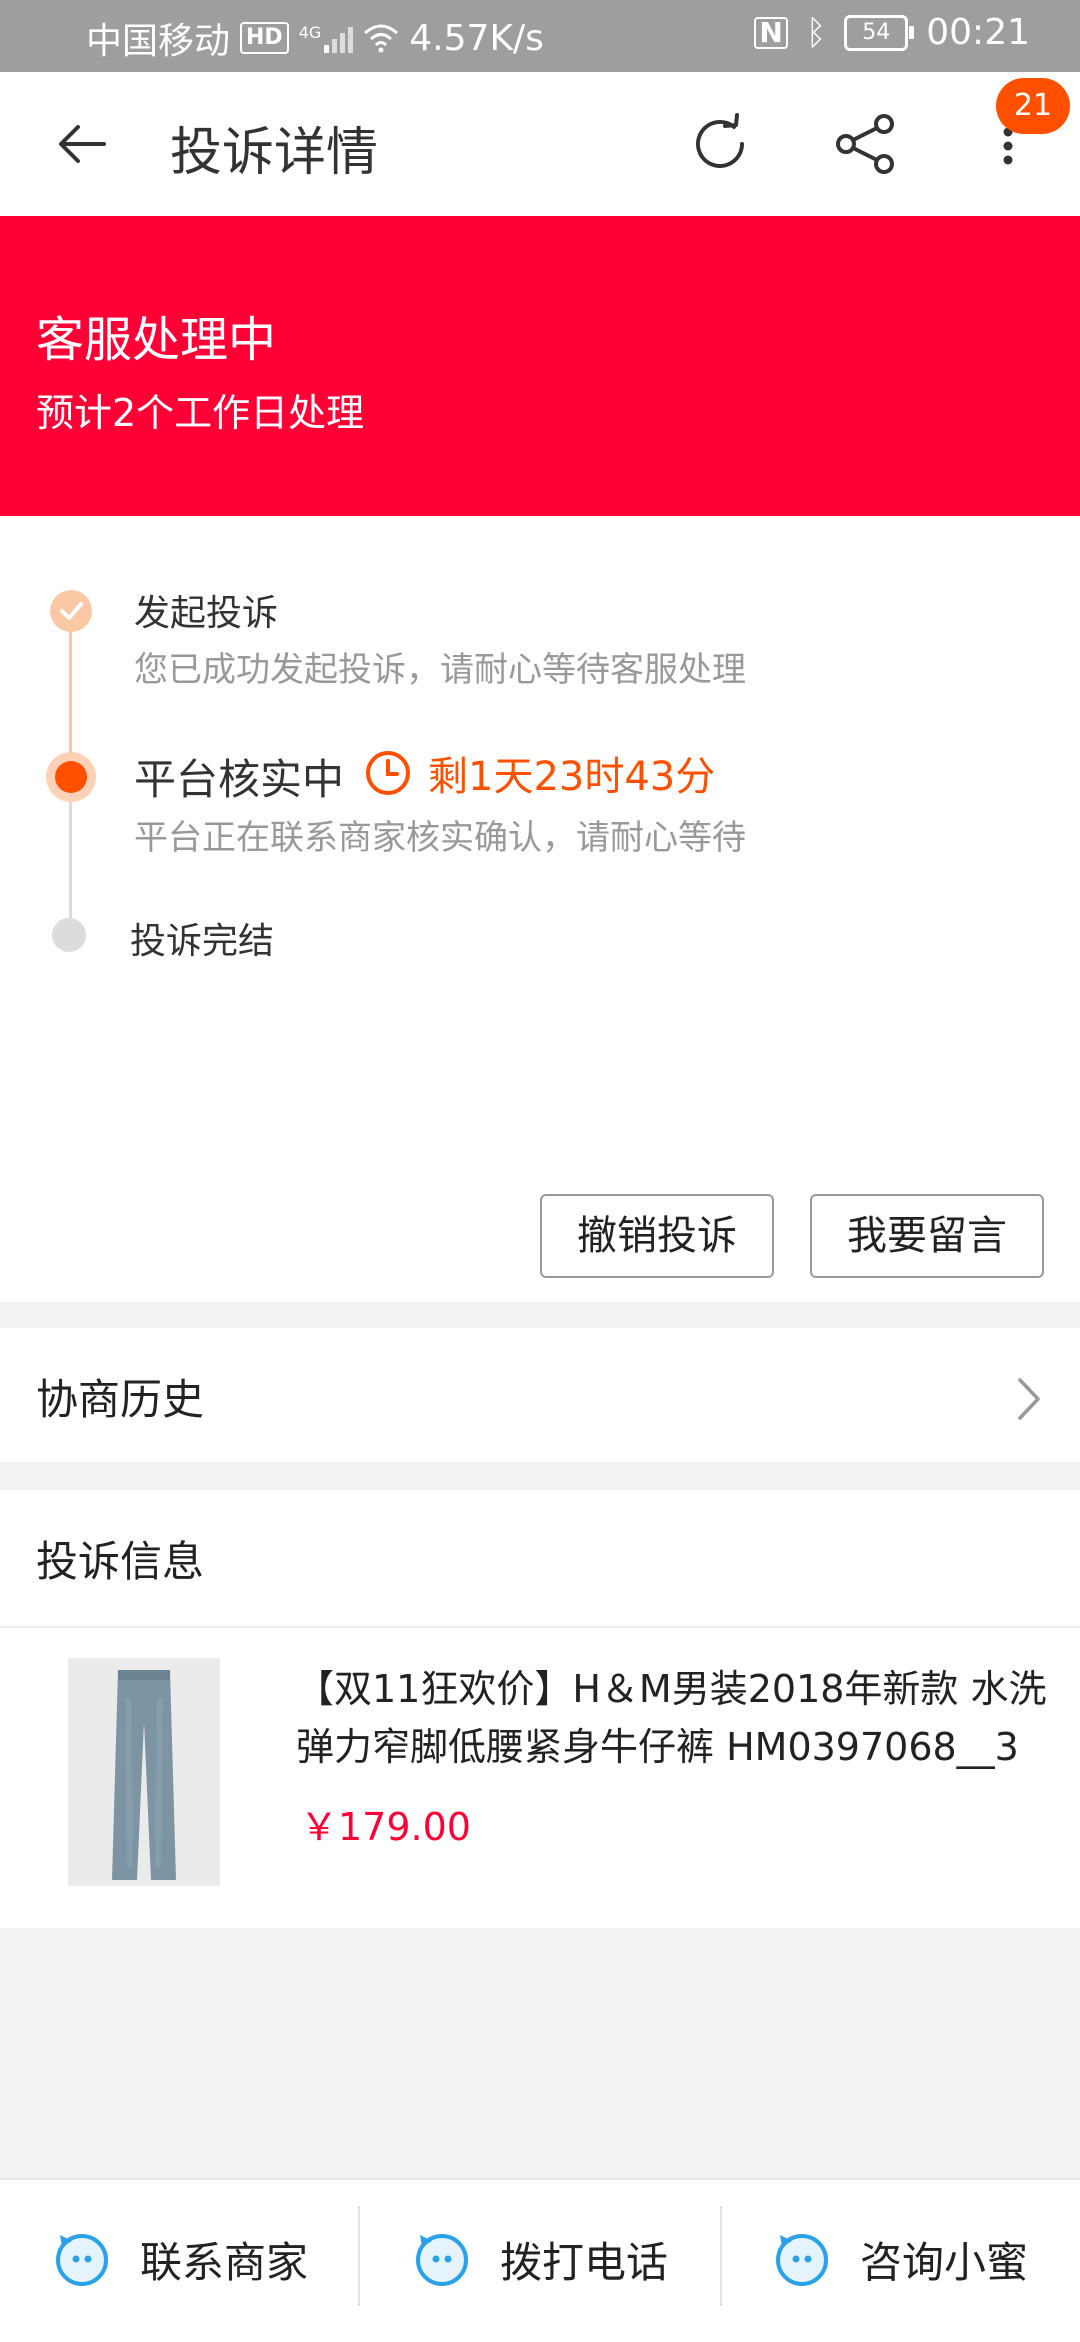  I want to click on consult-label: 咨询小蜜, so click(944, 2262).